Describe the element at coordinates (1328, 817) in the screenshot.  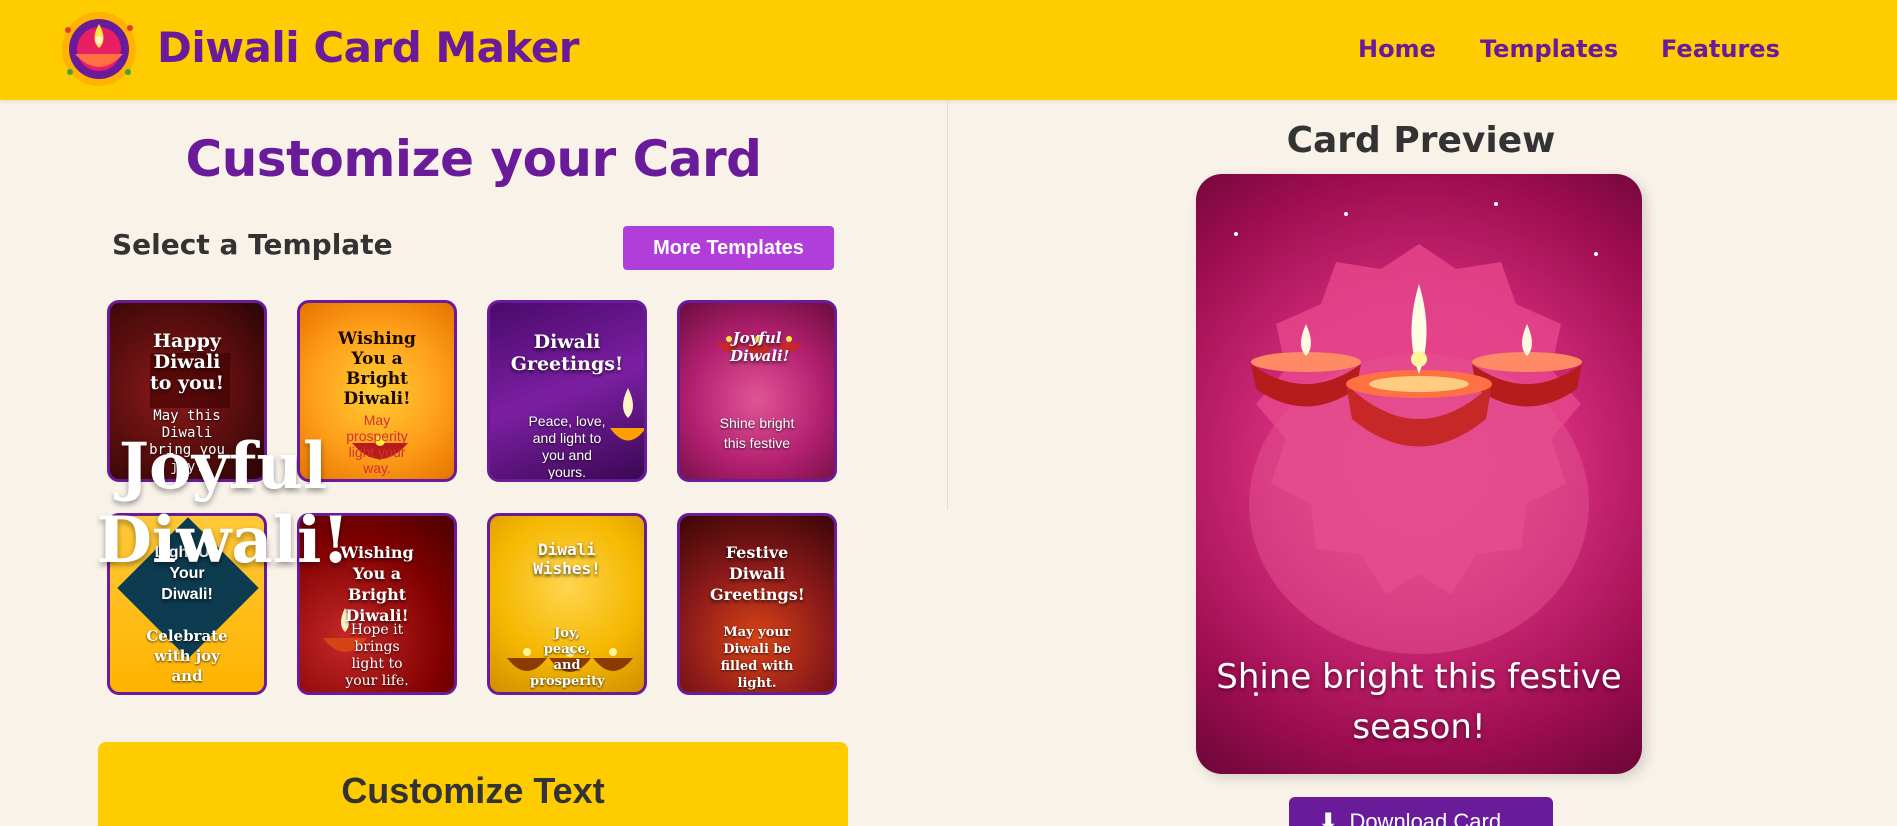
I see `download-icon: ⬇` at that location.